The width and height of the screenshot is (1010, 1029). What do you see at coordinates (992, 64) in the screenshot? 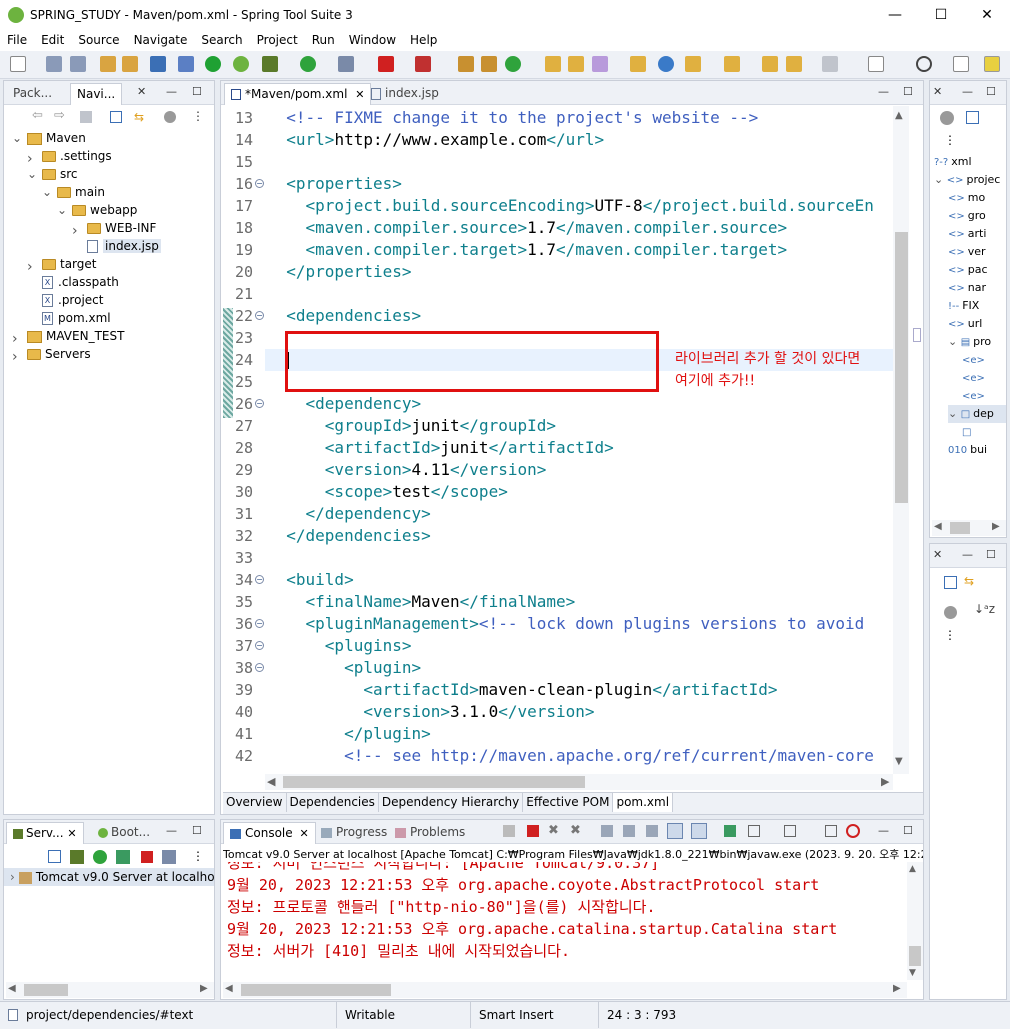
I see `spring-perspective-icon` at bounding box center [992, 64].